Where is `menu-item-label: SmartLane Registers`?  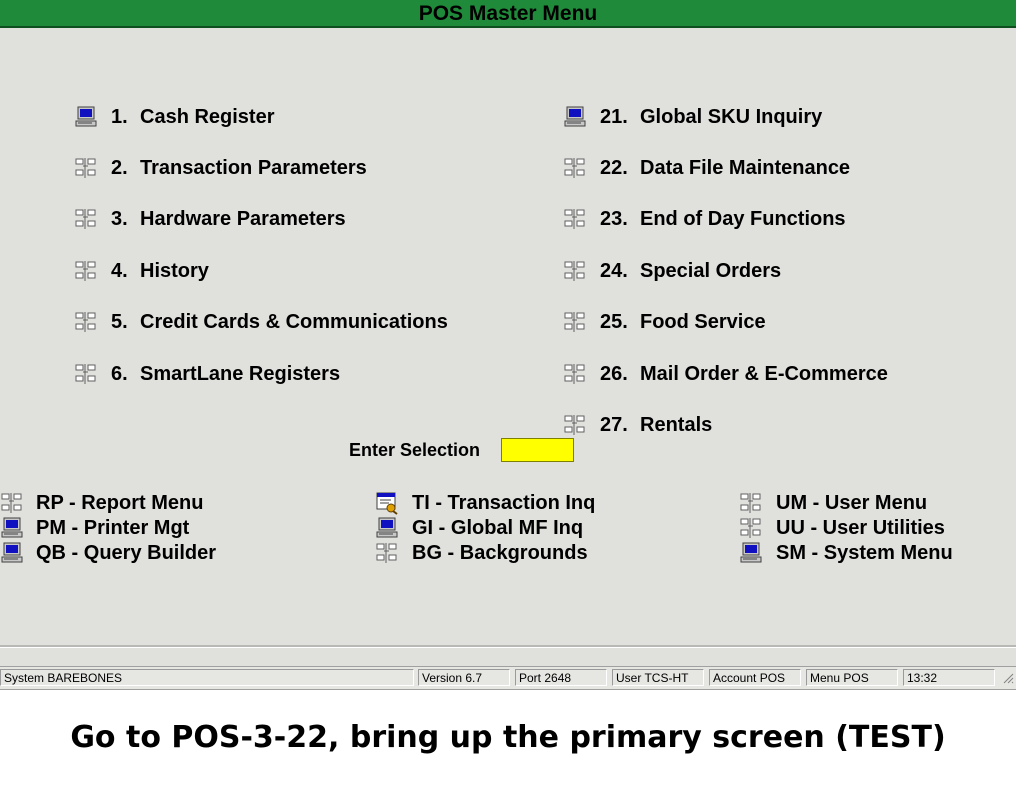
menu-item-label: SmartLane Registers is located at coordinates (240, 373).